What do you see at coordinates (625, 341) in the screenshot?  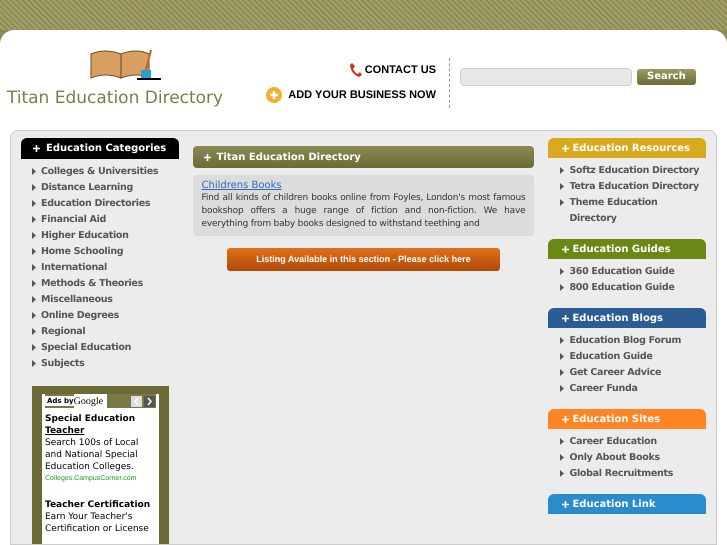 I see `resource-link: Education Blog Forum` at bounding box center [625, 341].